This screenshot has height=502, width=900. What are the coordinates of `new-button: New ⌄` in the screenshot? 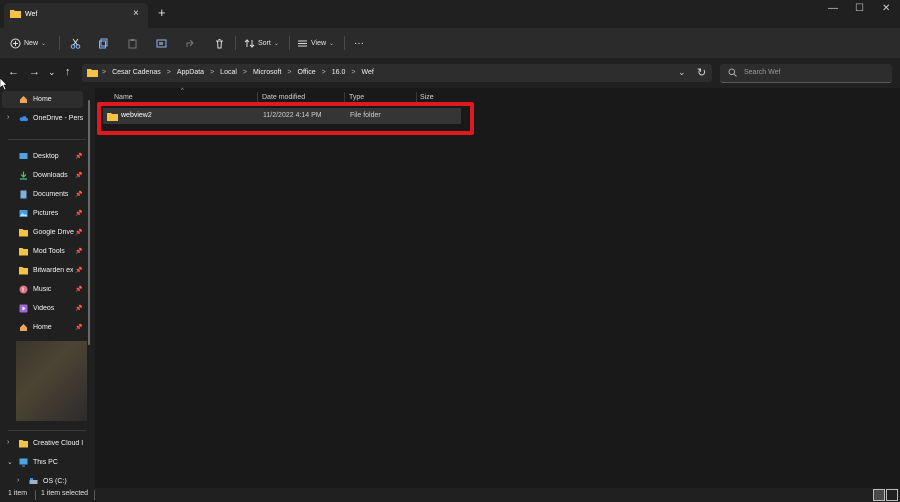 It's located at (28, 43).